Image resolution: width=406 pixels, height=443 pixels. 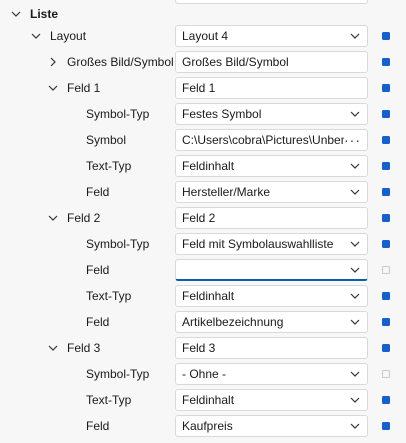 What do you see at coordinates (271, 374) in the screenshot?
I see `symbol-typ-select: - Ohne -` at bounding box center [271, 374].